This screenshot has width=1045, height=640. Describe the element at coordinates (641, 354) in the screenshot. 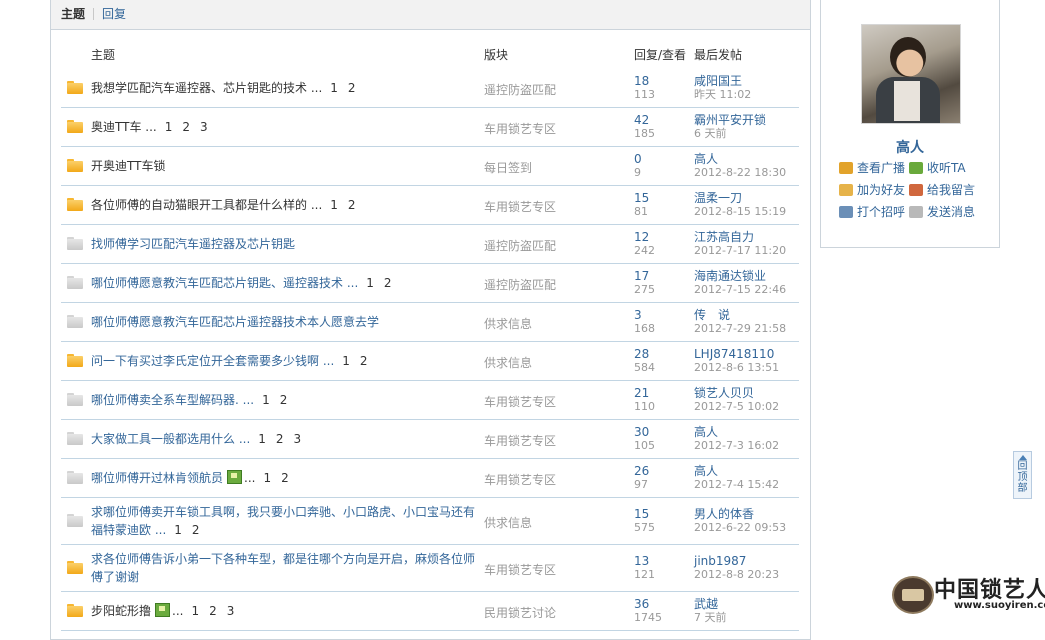

I see `reply-count: 28` at that location.